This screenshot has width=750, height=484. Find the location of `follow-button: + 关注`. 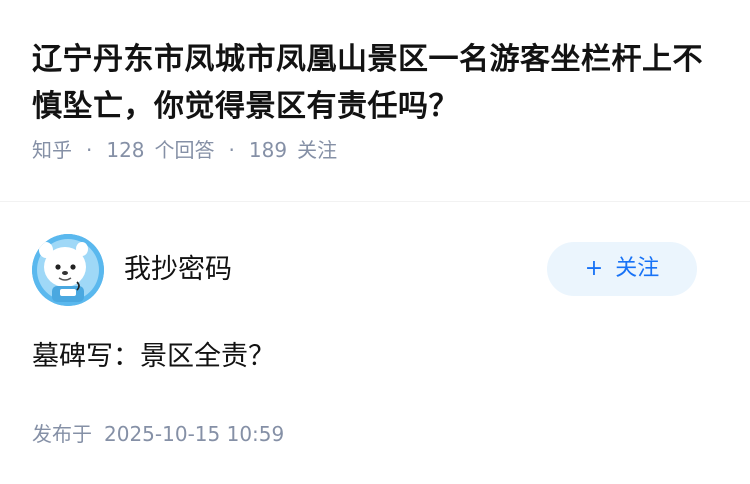

follow-button: + 关注 is located at coordinates (622, 269).